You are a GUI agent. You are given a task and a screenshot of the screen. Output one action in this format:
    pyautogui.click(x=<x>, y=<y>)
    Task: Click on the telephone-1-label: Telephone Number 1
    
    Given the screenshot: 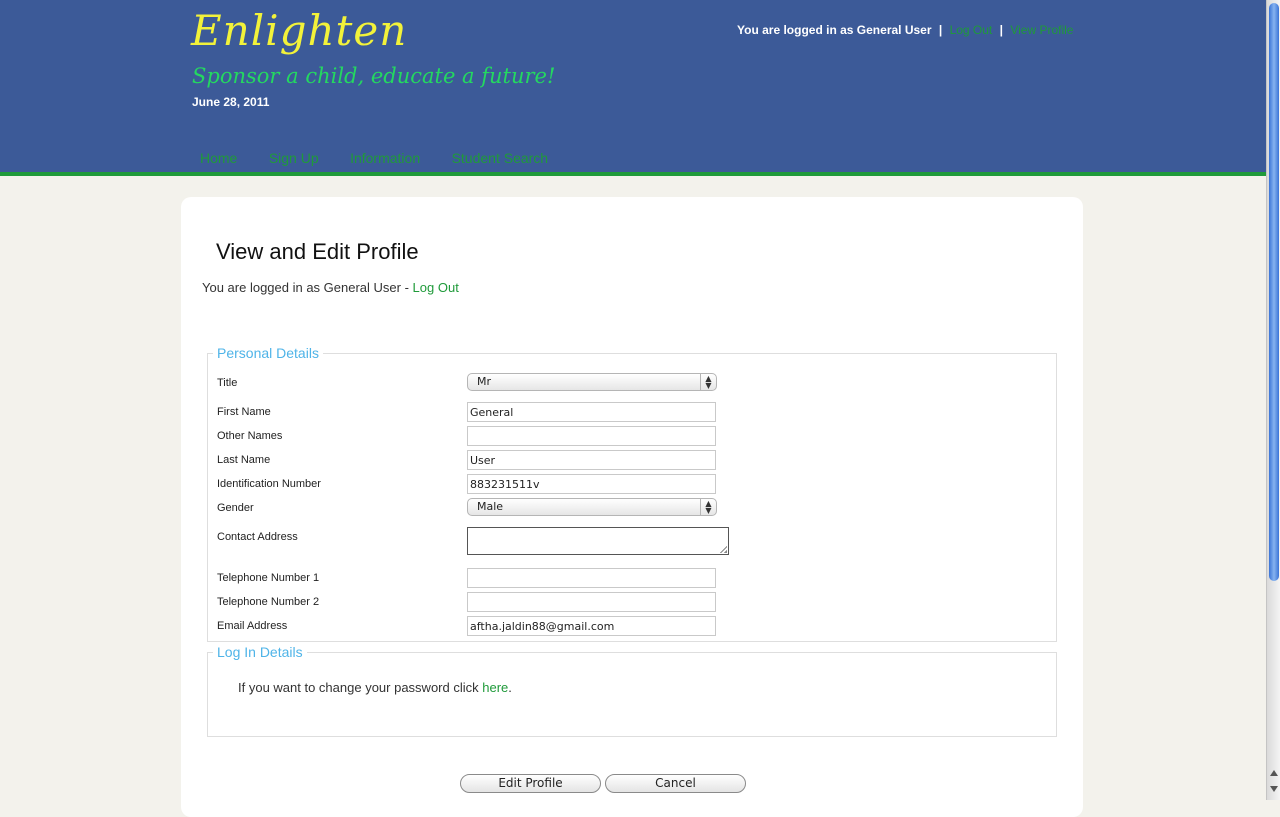 What is the action you would take?
    pyautogui.click(x=268, y=578)
    